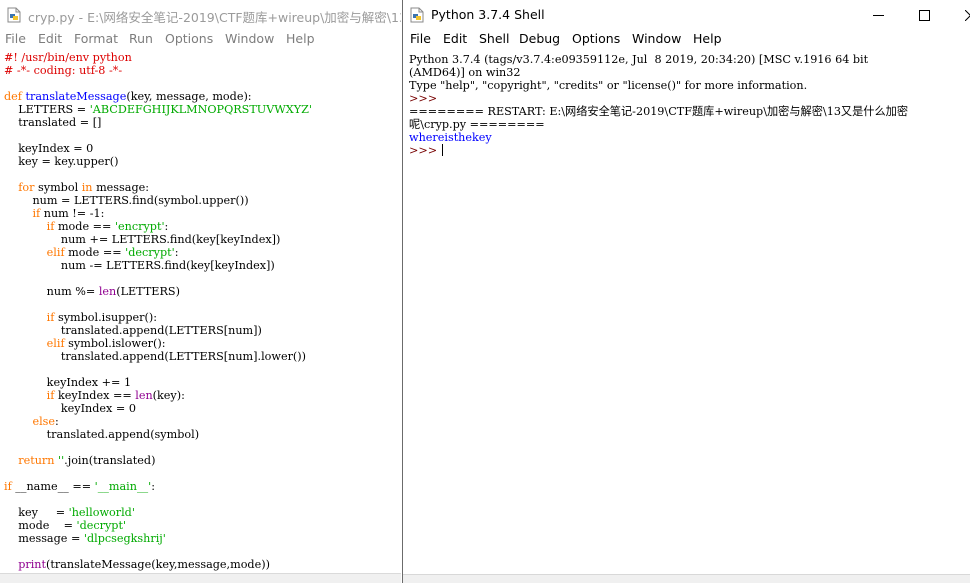  I want to click on shell-code-token: 呢\cryp.py ========, so click(477, 124).